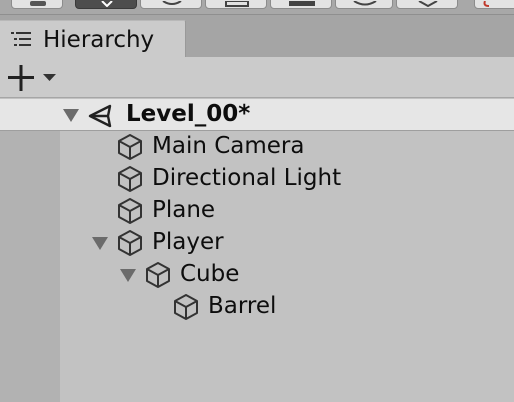 The image size is (514, 402). I want to click on hierarchy-item-barrel: Barrel, so click(257, 307).